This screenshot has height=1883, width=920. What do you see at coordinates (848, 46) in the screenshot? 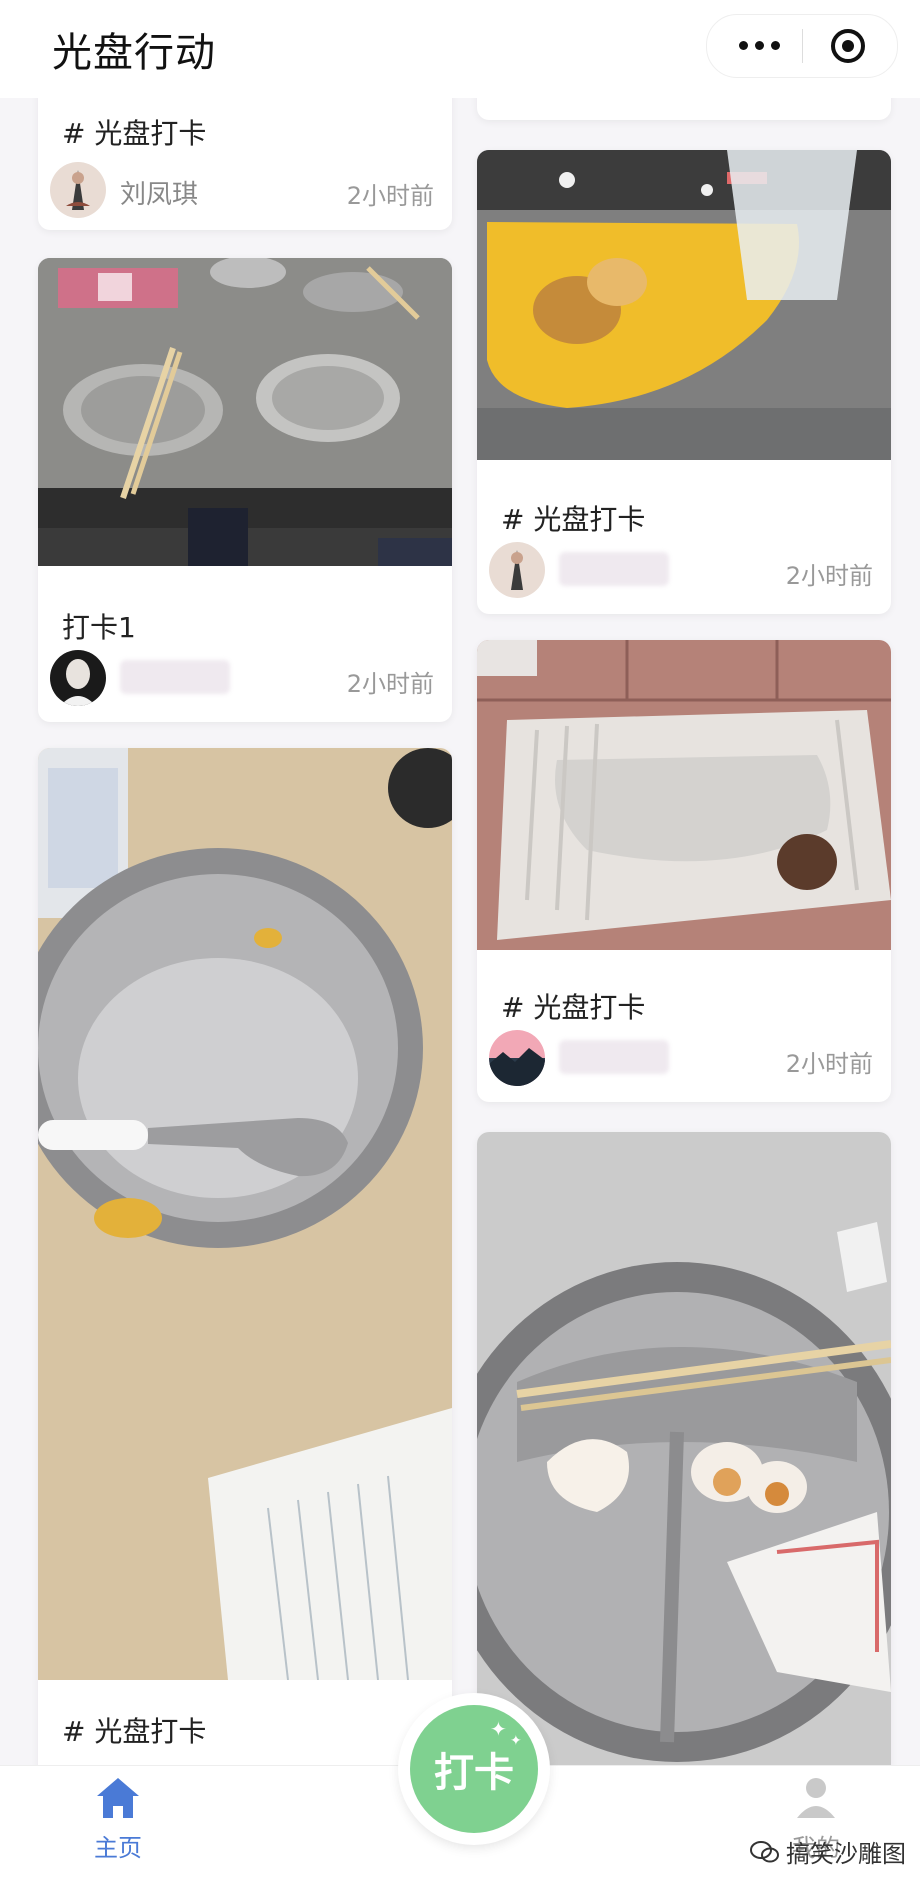
I see `close-target-icon` at bounding box center [848, 46].